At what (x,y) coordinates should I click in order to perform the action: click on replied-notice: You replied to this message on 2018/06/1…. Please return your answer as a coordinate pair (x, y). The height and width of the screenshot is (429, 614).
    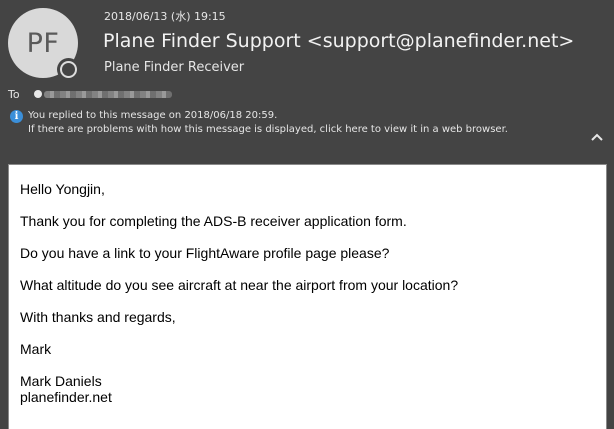
    Looking at the image, I should click on (153, 115).